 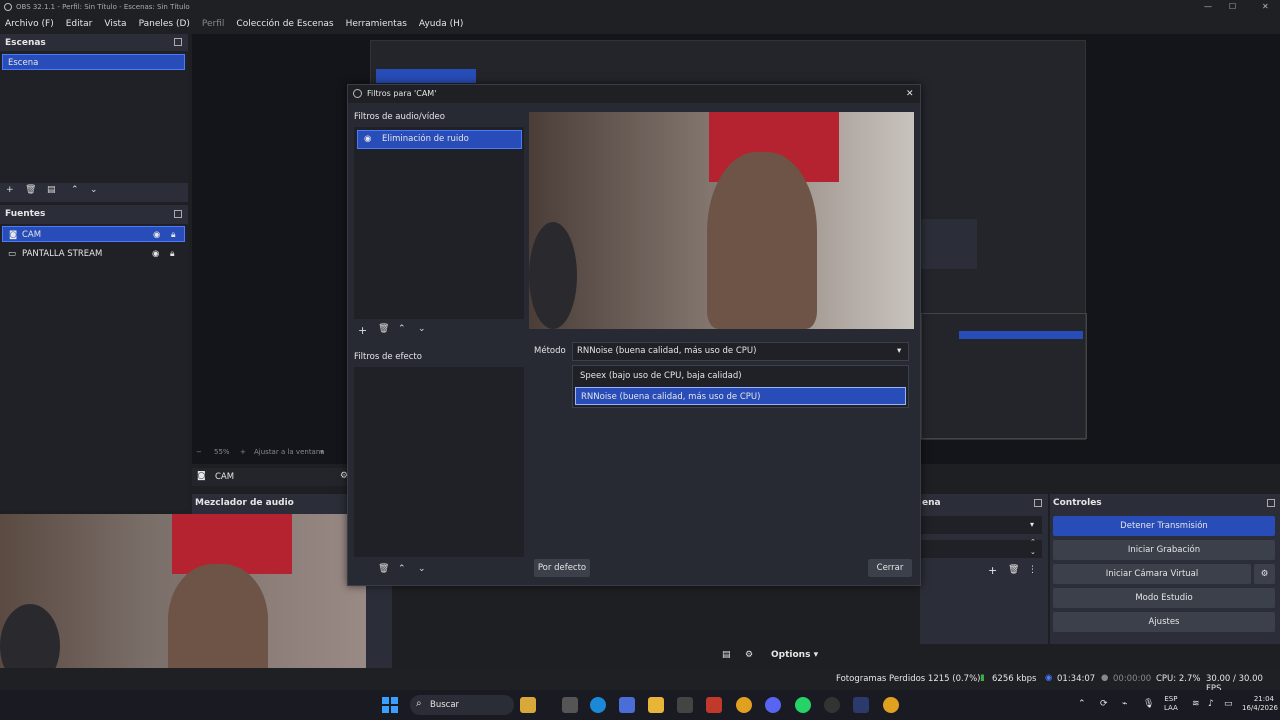 I want to click on tray-icon: ⟳, so click(x=1104, y=704).